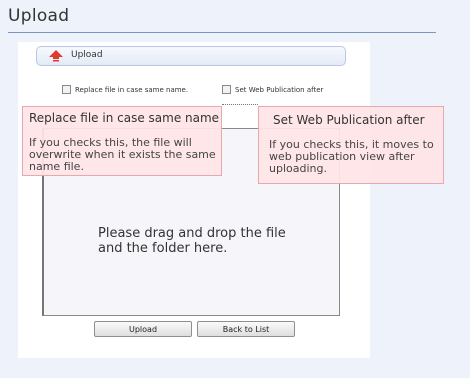  What do you see at coordinates (132, 89) in the screenshot?
I see `replace-file-label: Replace file in case same name.` at bounding box center [132, 89].